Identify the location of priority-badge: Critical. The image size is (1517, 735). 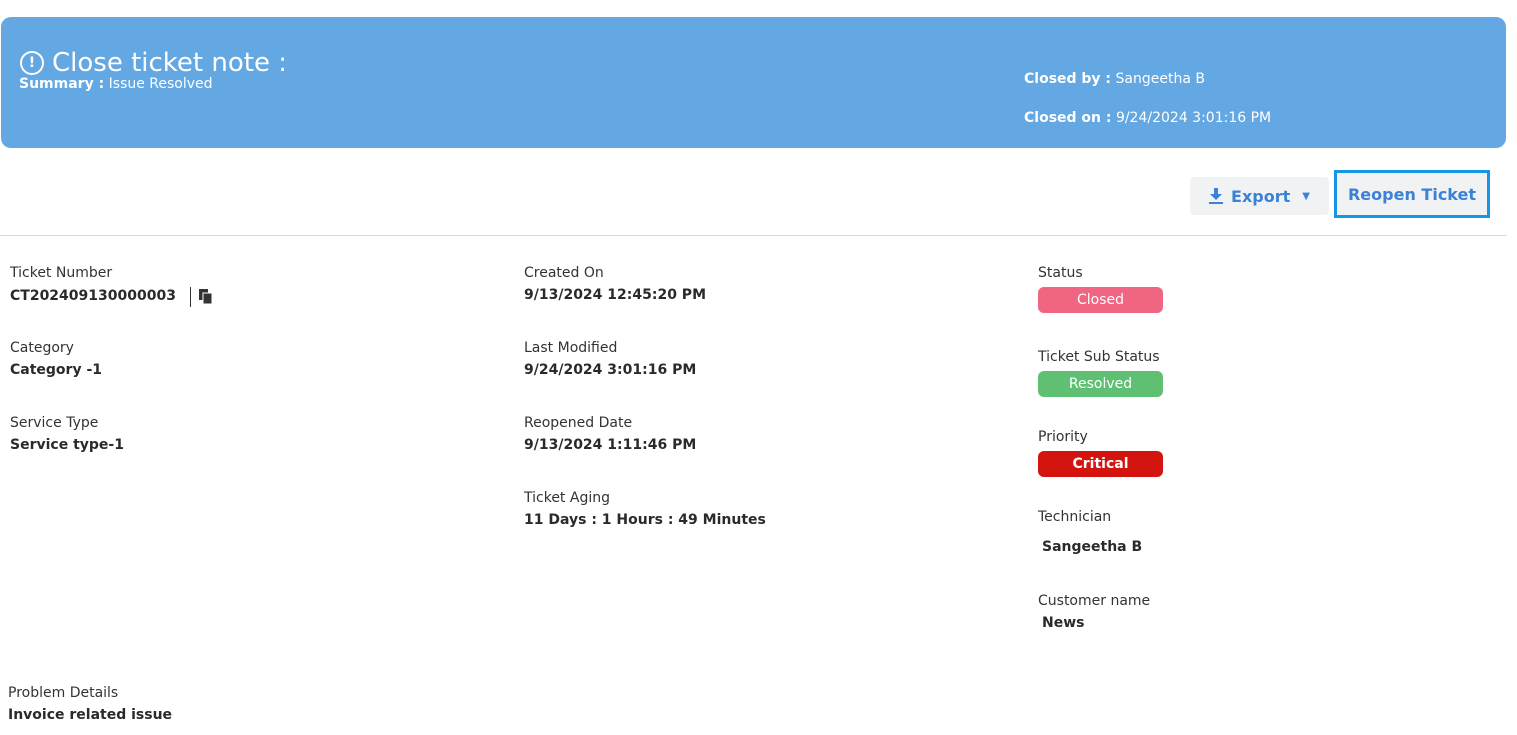
(1100, 463).